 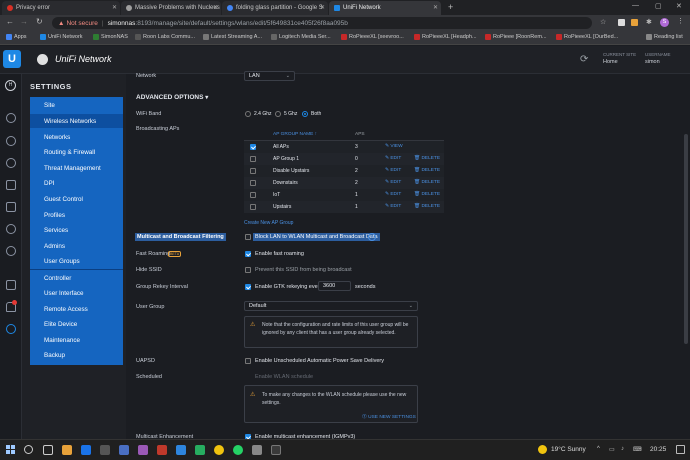 What do you see at coordinates (86, 450) in the screenshot?
I see `mail-icon` at bounding box center [86, 450].